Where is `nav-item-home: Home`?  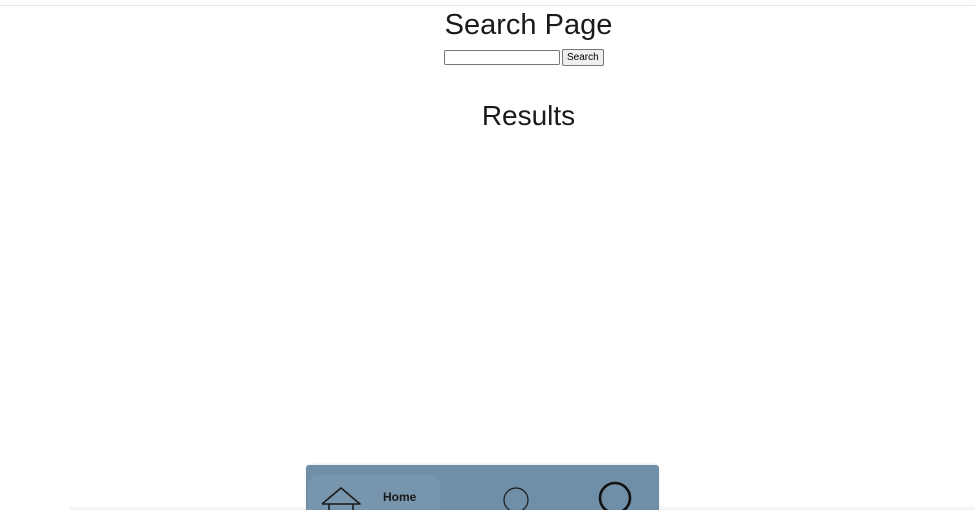 nav-item-home: Home is located at coordinates (374, 493).